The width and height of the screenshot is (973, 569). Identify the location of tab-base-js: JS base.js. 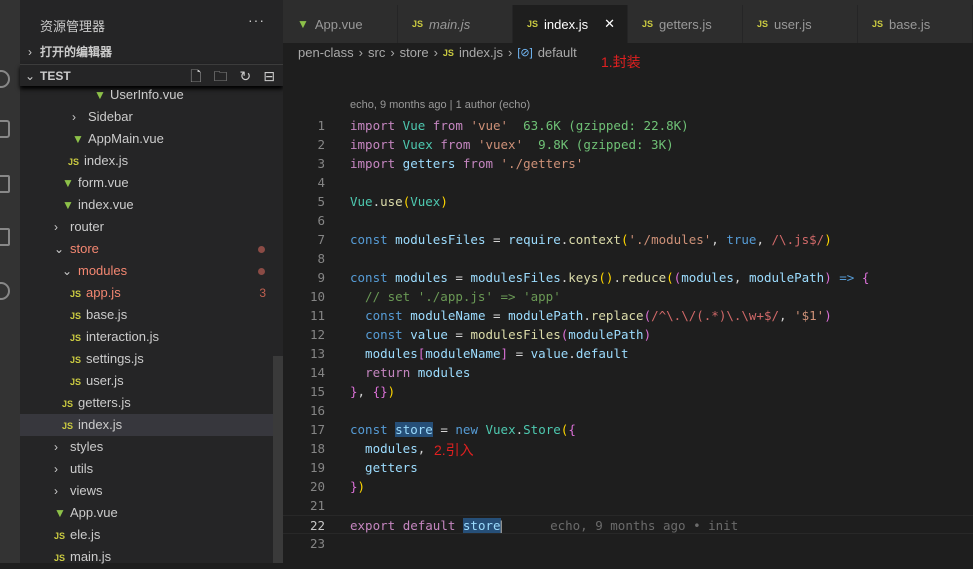
(915, 24).